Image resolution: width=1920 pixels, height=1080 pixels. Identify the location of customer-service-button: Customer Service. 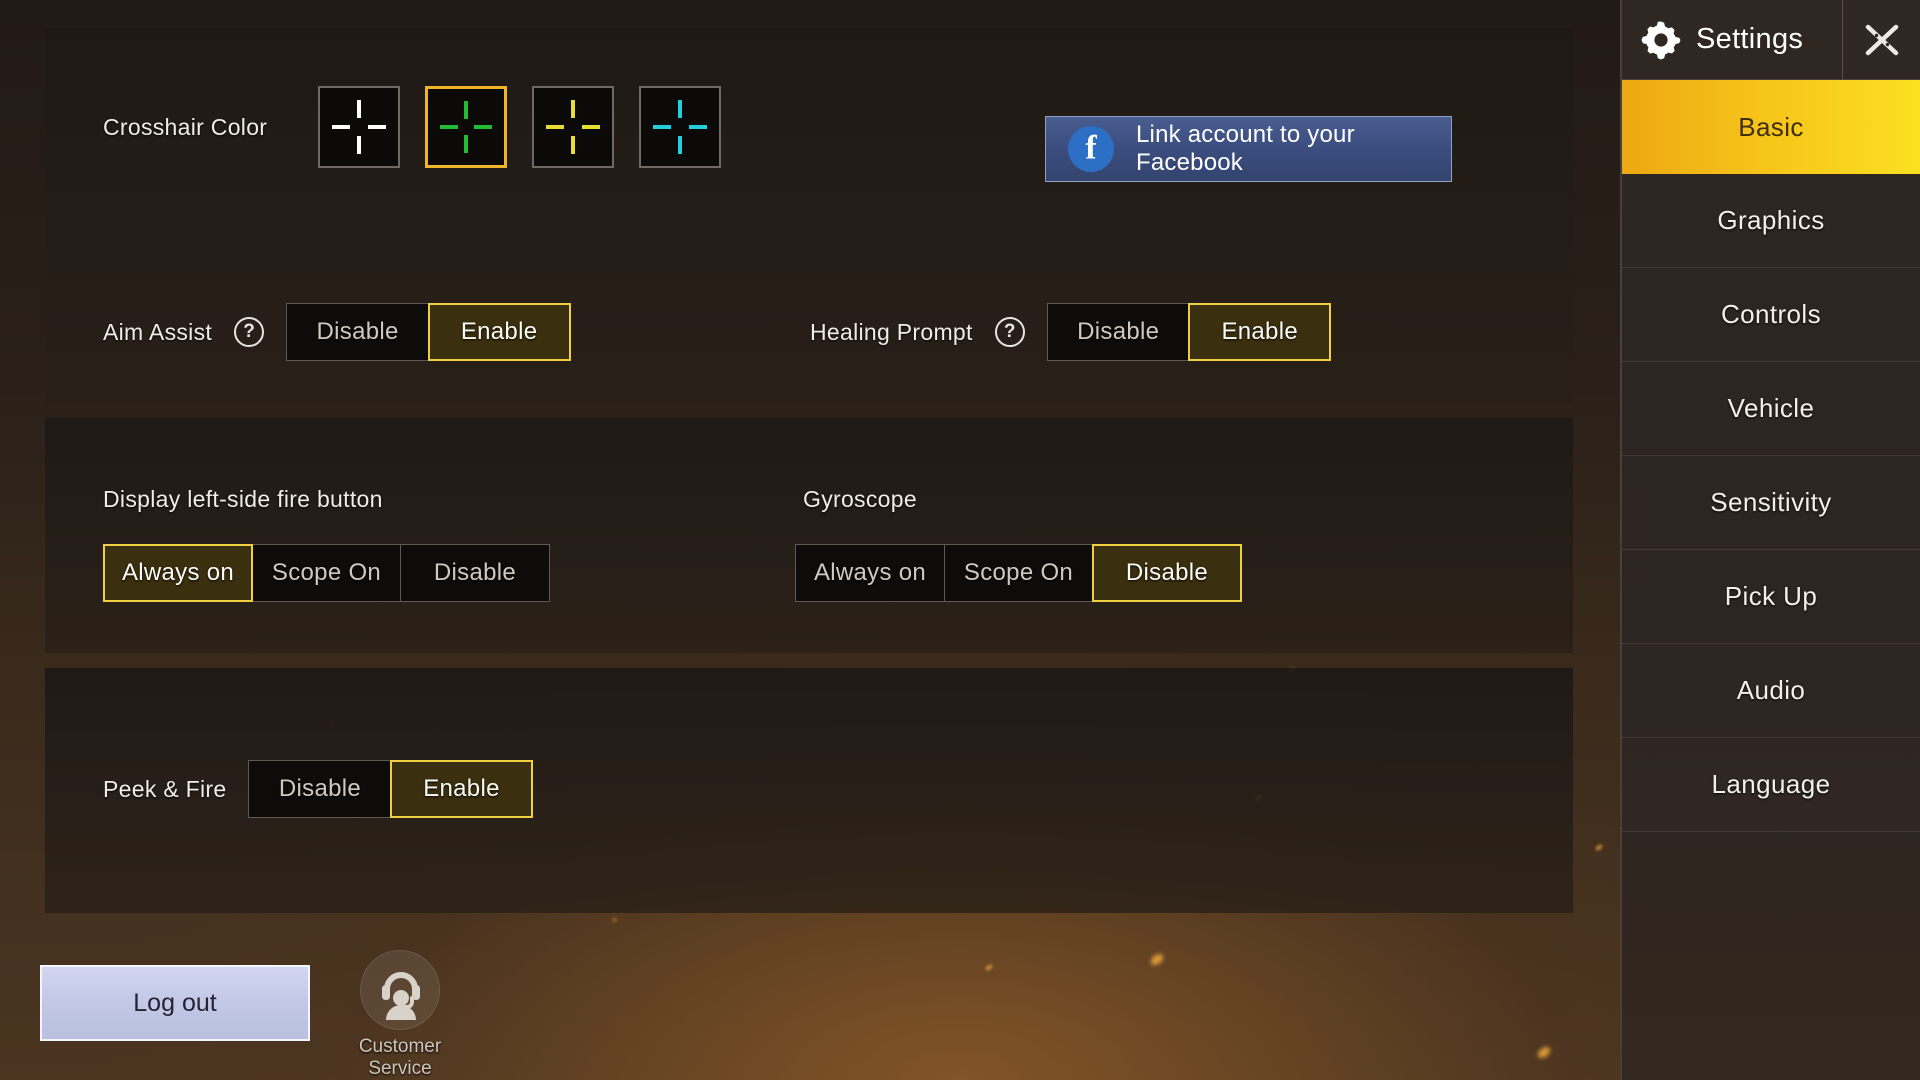
(400, 1015).